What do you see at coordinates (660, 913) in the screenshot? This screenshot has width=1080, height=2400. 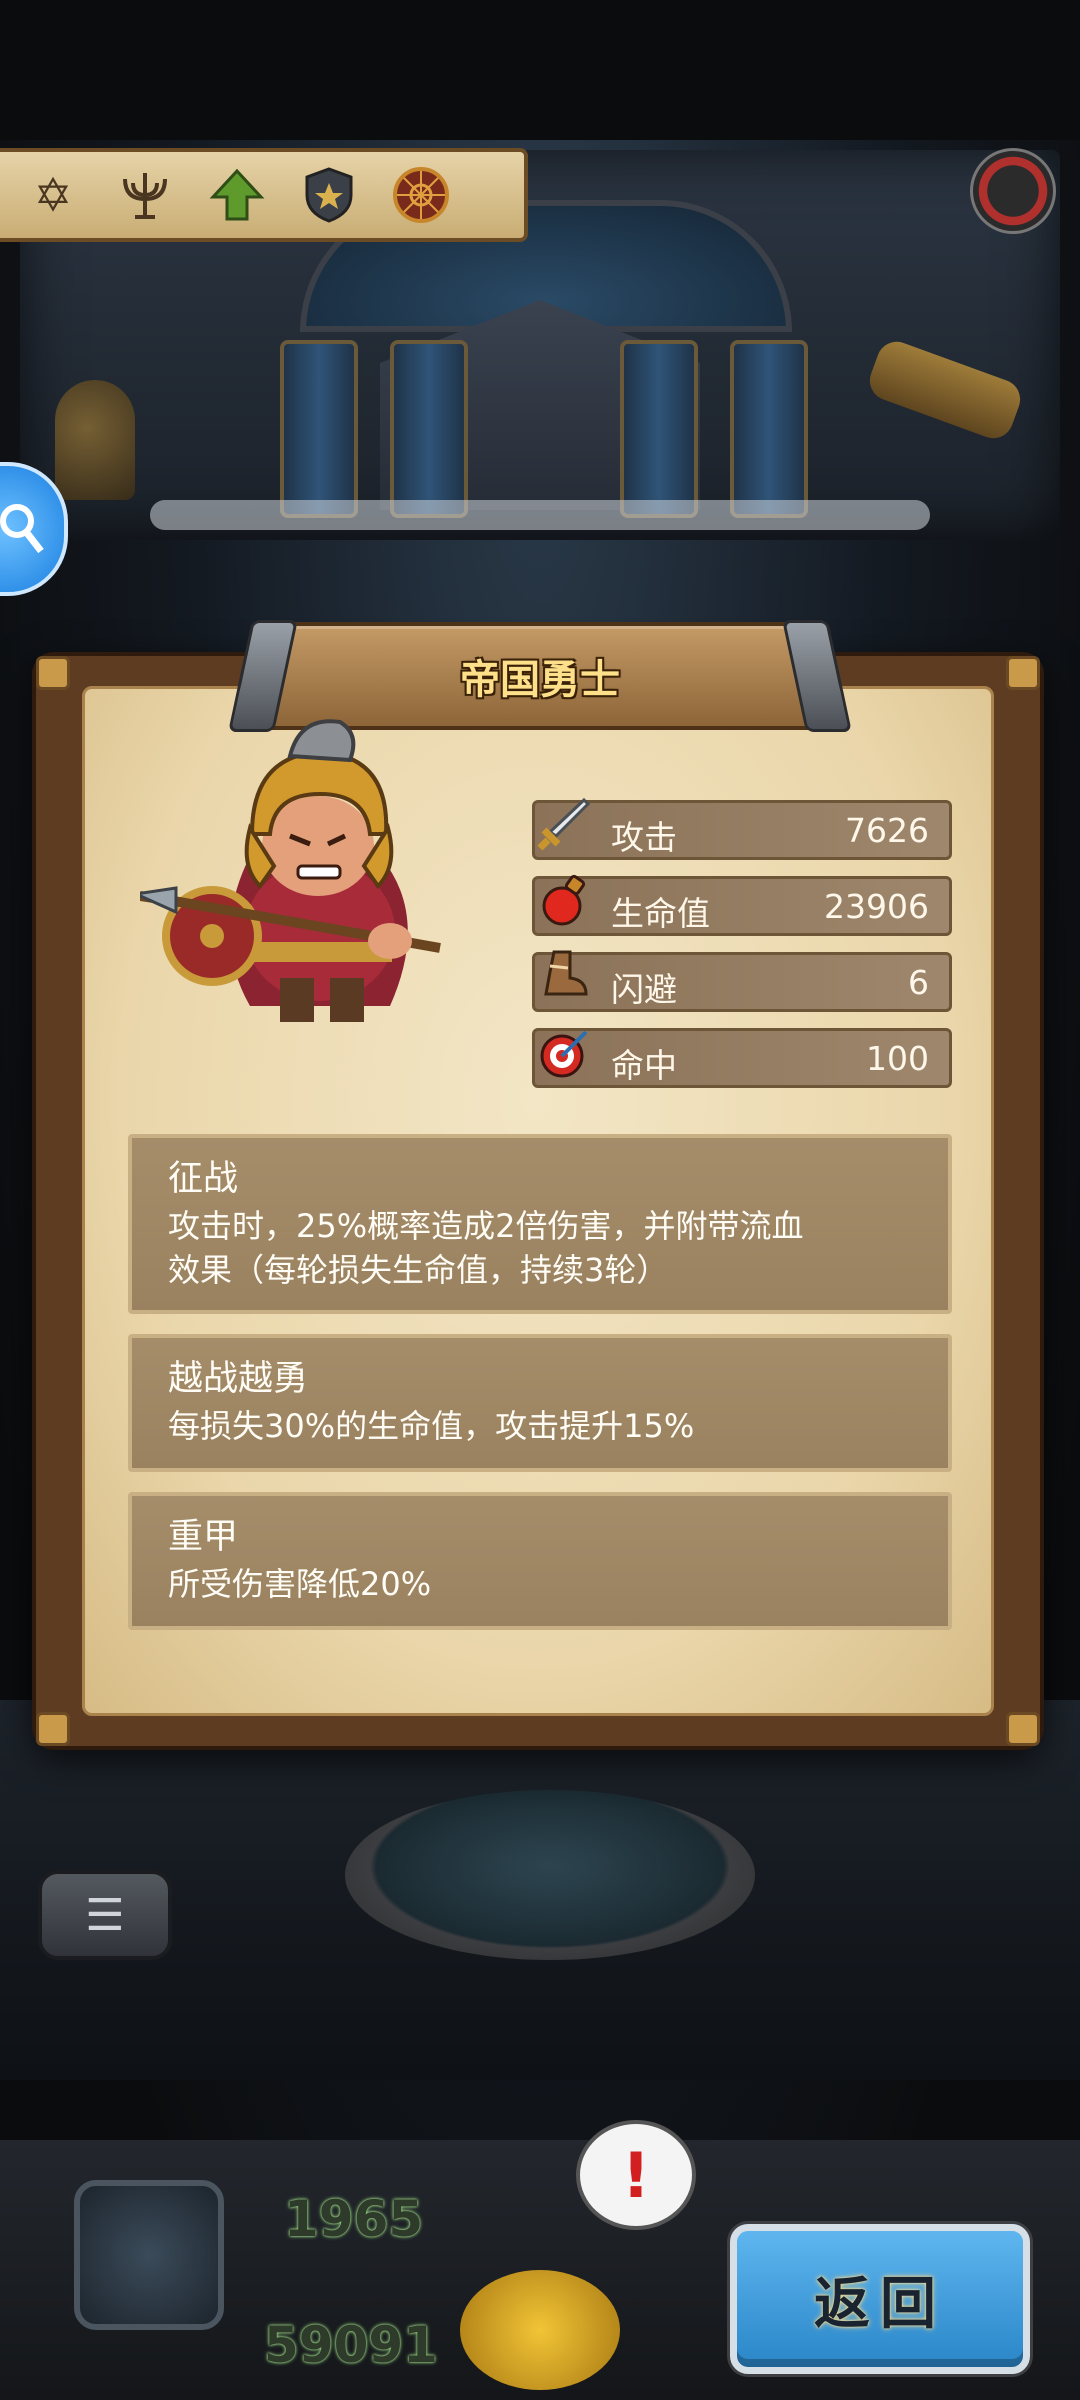 I see `stat-label: 生命值` at bounding box center [660, 913].